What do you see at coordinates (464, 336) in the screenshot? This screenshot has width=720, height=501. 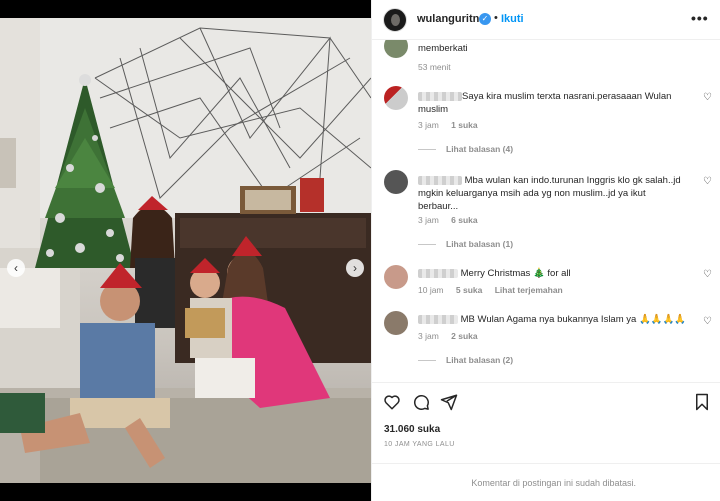 I see `comment-likes: 2 suka` at bounding box center [464, 336].